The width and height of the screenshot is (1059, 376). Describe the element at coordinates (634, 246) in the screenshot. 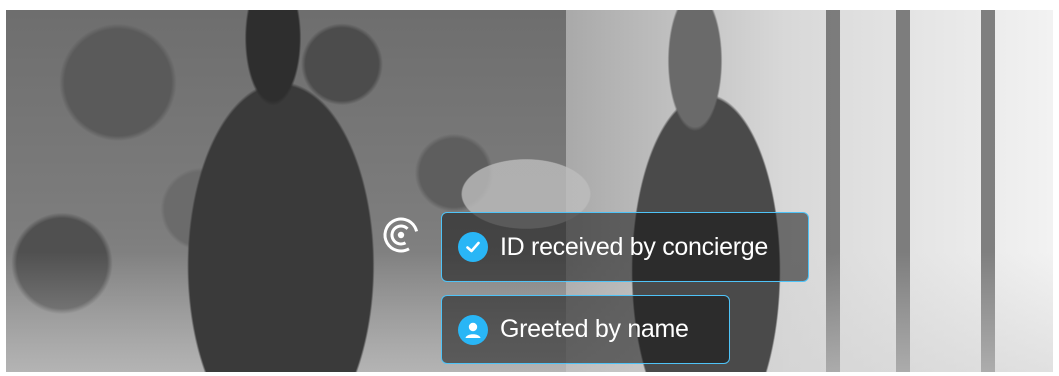

I see `status-card-label: ID received by concierge` at that location.